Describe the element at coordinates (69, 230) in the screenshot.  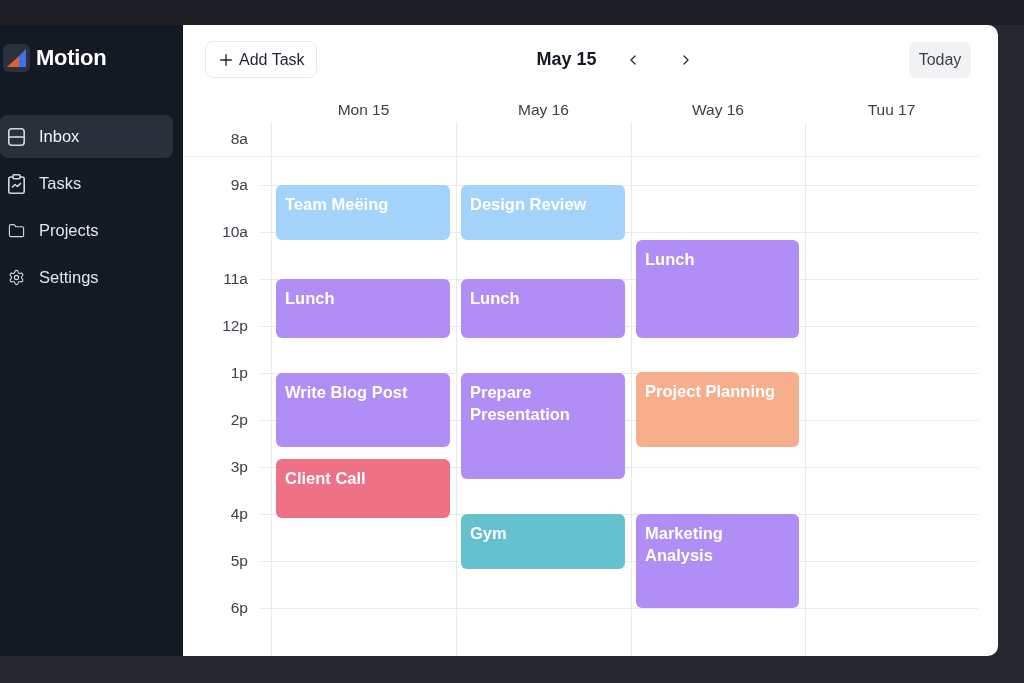
I see `sidebar-item-label: Projects` at that location.